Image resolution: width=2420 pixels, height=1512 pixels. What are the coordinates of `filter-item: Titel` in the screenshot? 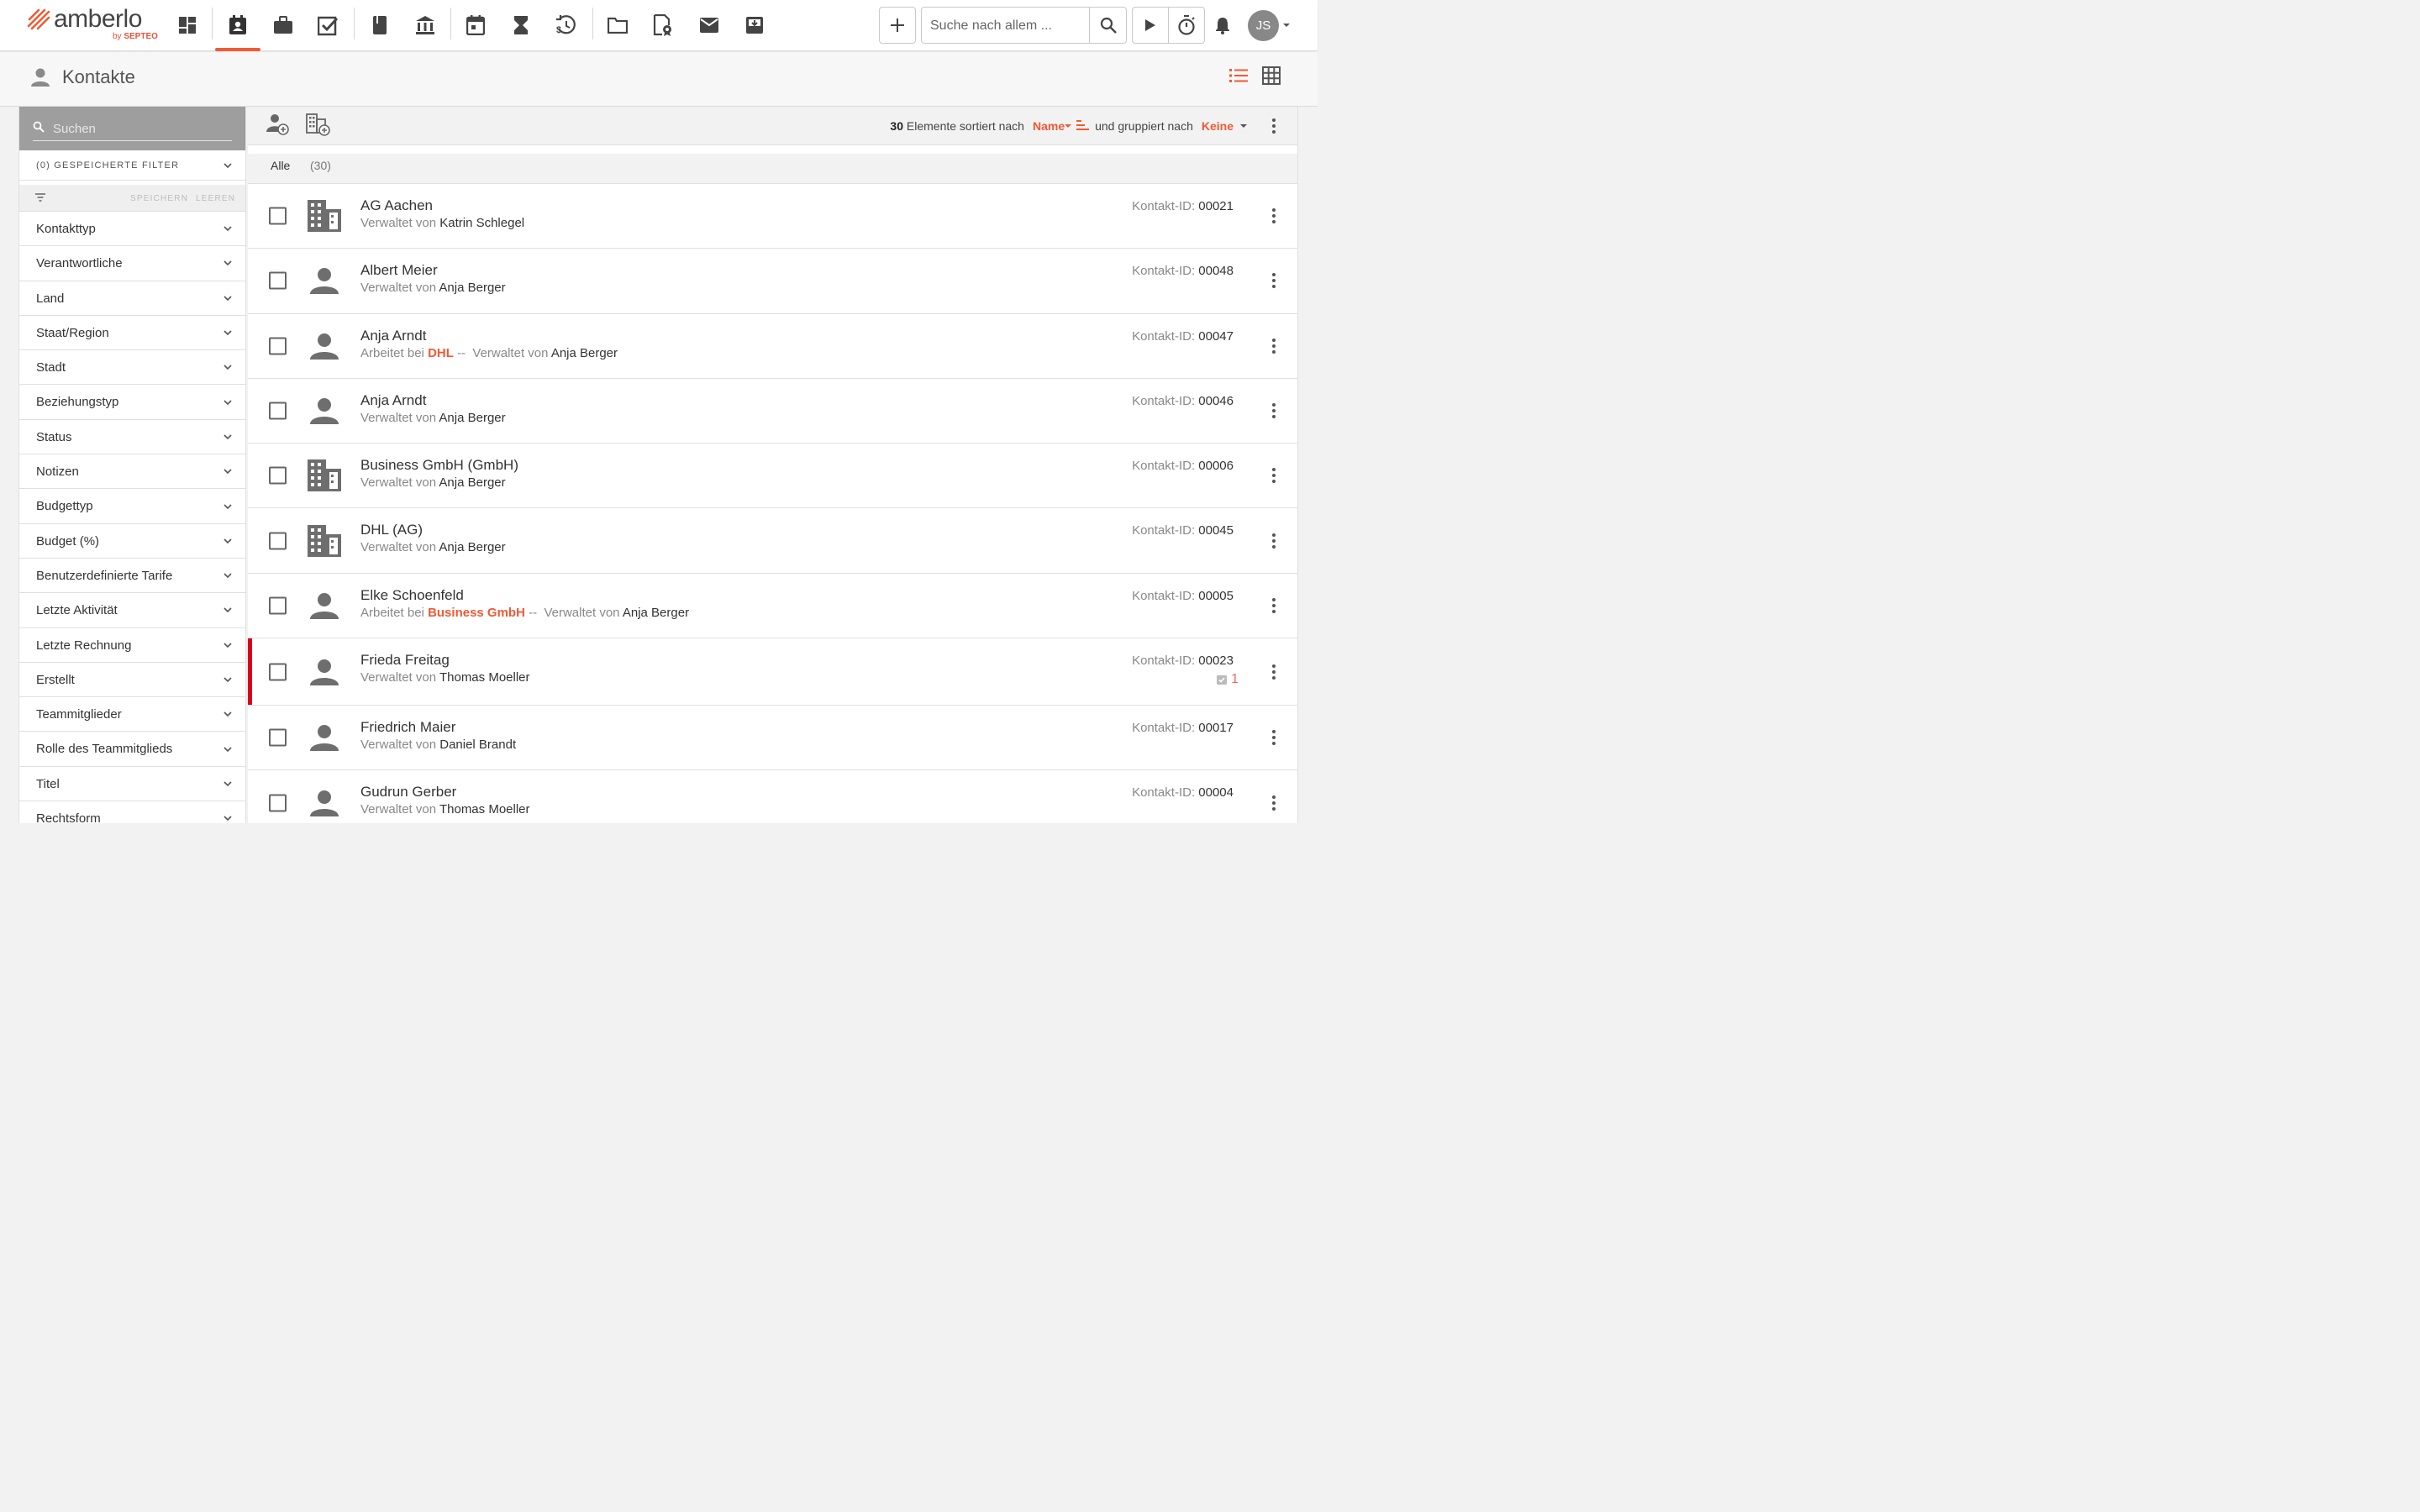 It's located at (132, 784).